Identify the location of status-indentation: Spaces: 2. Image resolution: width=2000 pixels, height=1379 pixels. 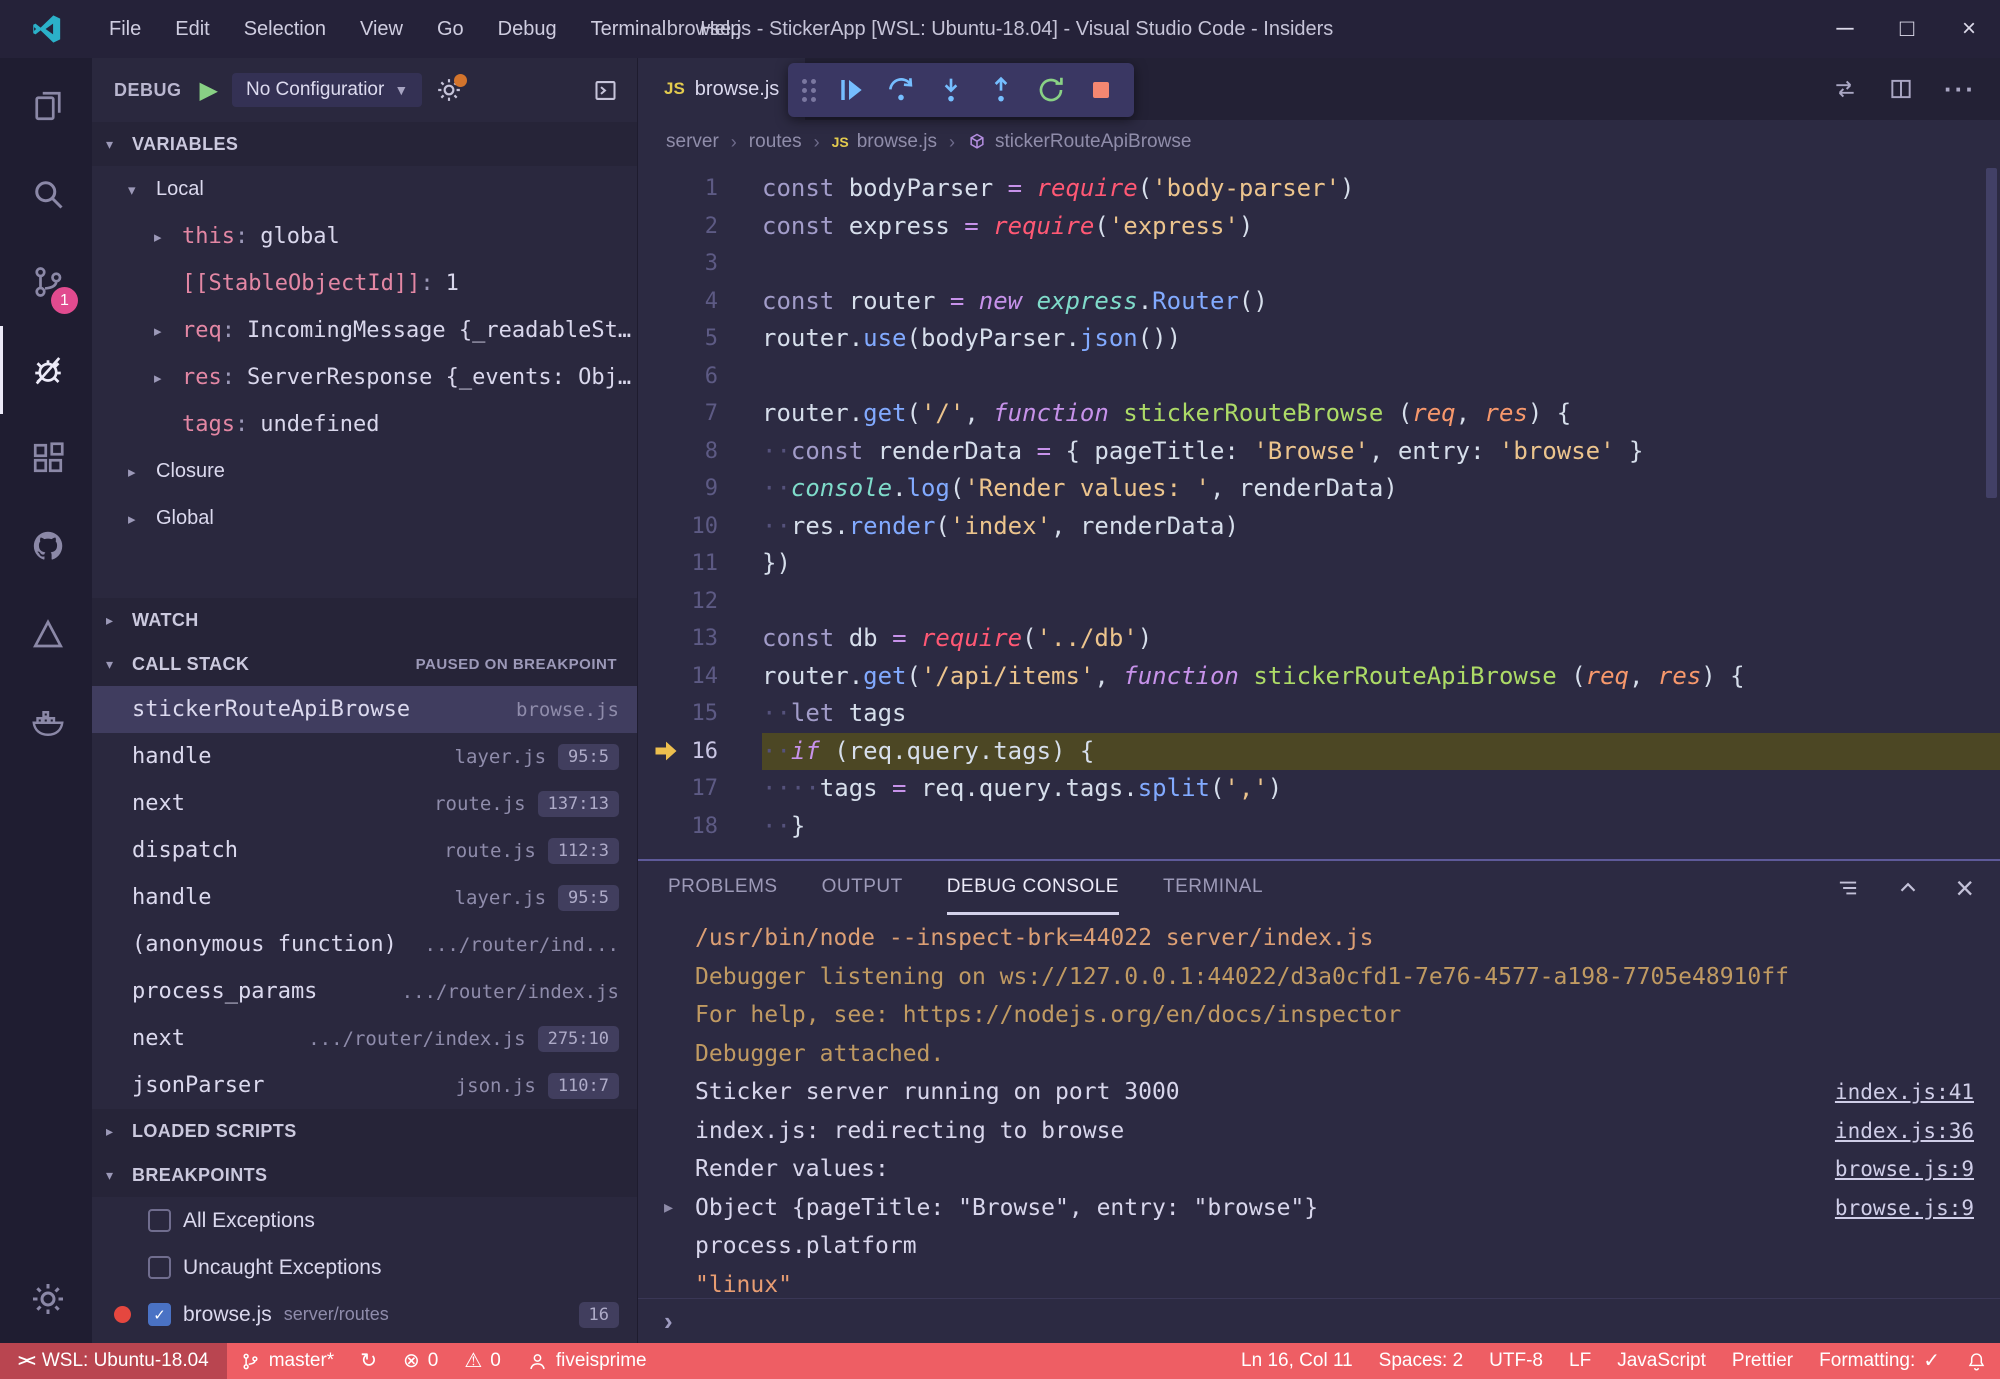
(1421, 1361).